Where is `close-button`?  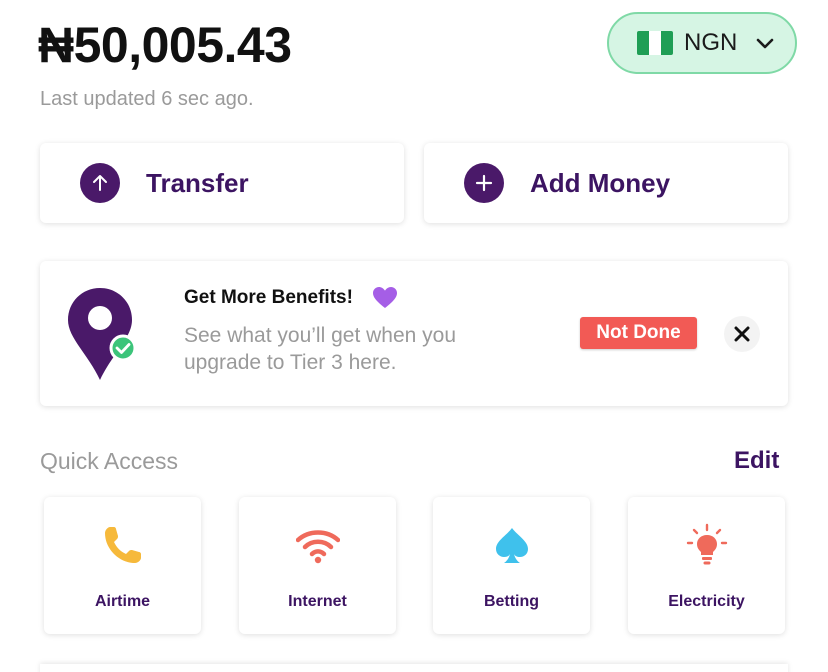
close-button is located at coordinates (742, 334).